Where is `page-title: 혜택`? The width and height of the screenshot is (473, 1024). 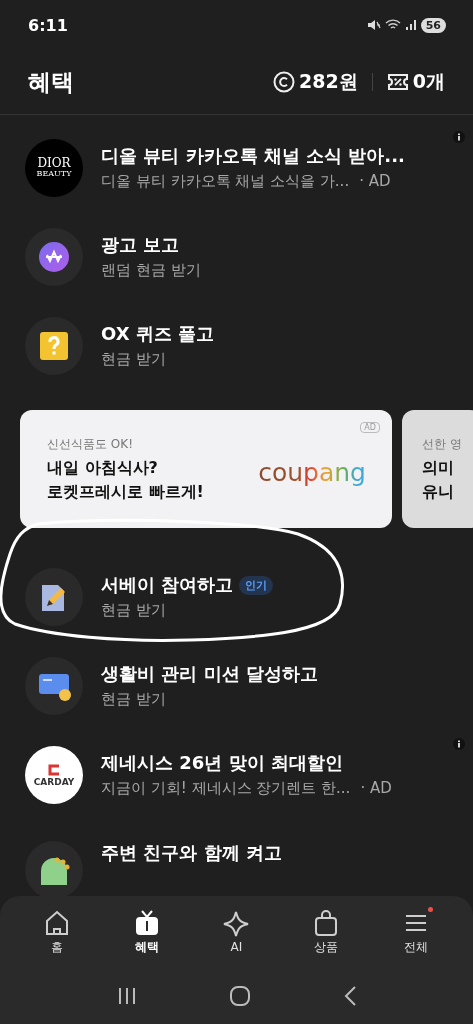 page-title: 혜택 is located at coordinates (51, 82).